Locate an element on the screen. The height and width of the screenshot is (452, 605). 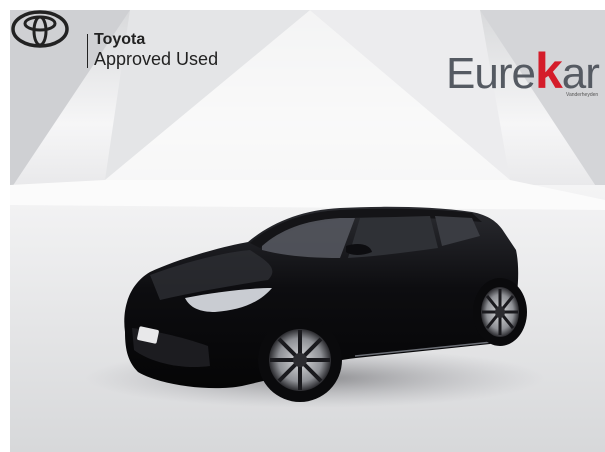
toyota-logo-icon is located at coordinates (40, 29).